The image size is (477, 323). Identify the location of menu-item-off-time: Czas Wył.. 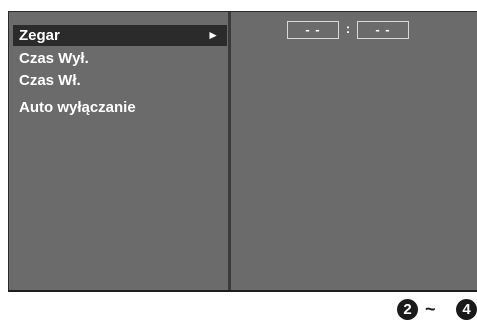
(120, 58).